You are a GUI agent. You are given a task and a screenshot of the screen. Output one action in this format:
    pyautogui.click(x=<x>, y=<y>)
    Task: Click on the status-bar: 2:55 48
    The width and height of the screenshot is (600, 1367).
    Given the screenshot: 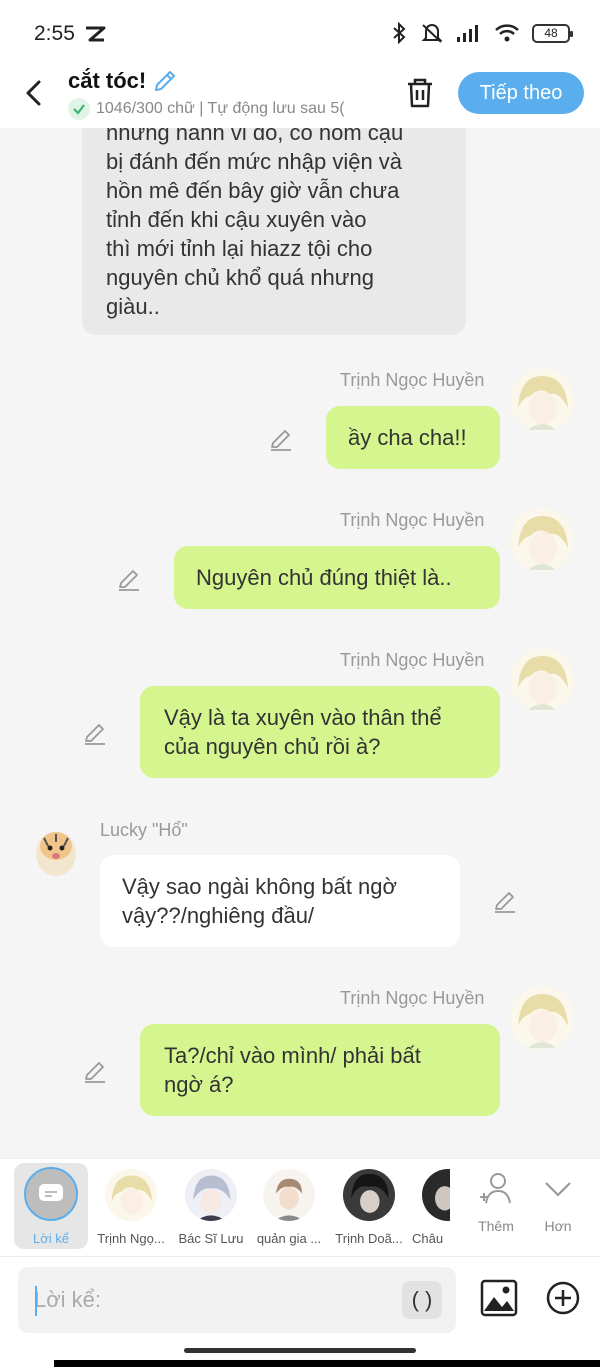 What is the action you would take?
    pyautogui.click(x=300, y=33)
    